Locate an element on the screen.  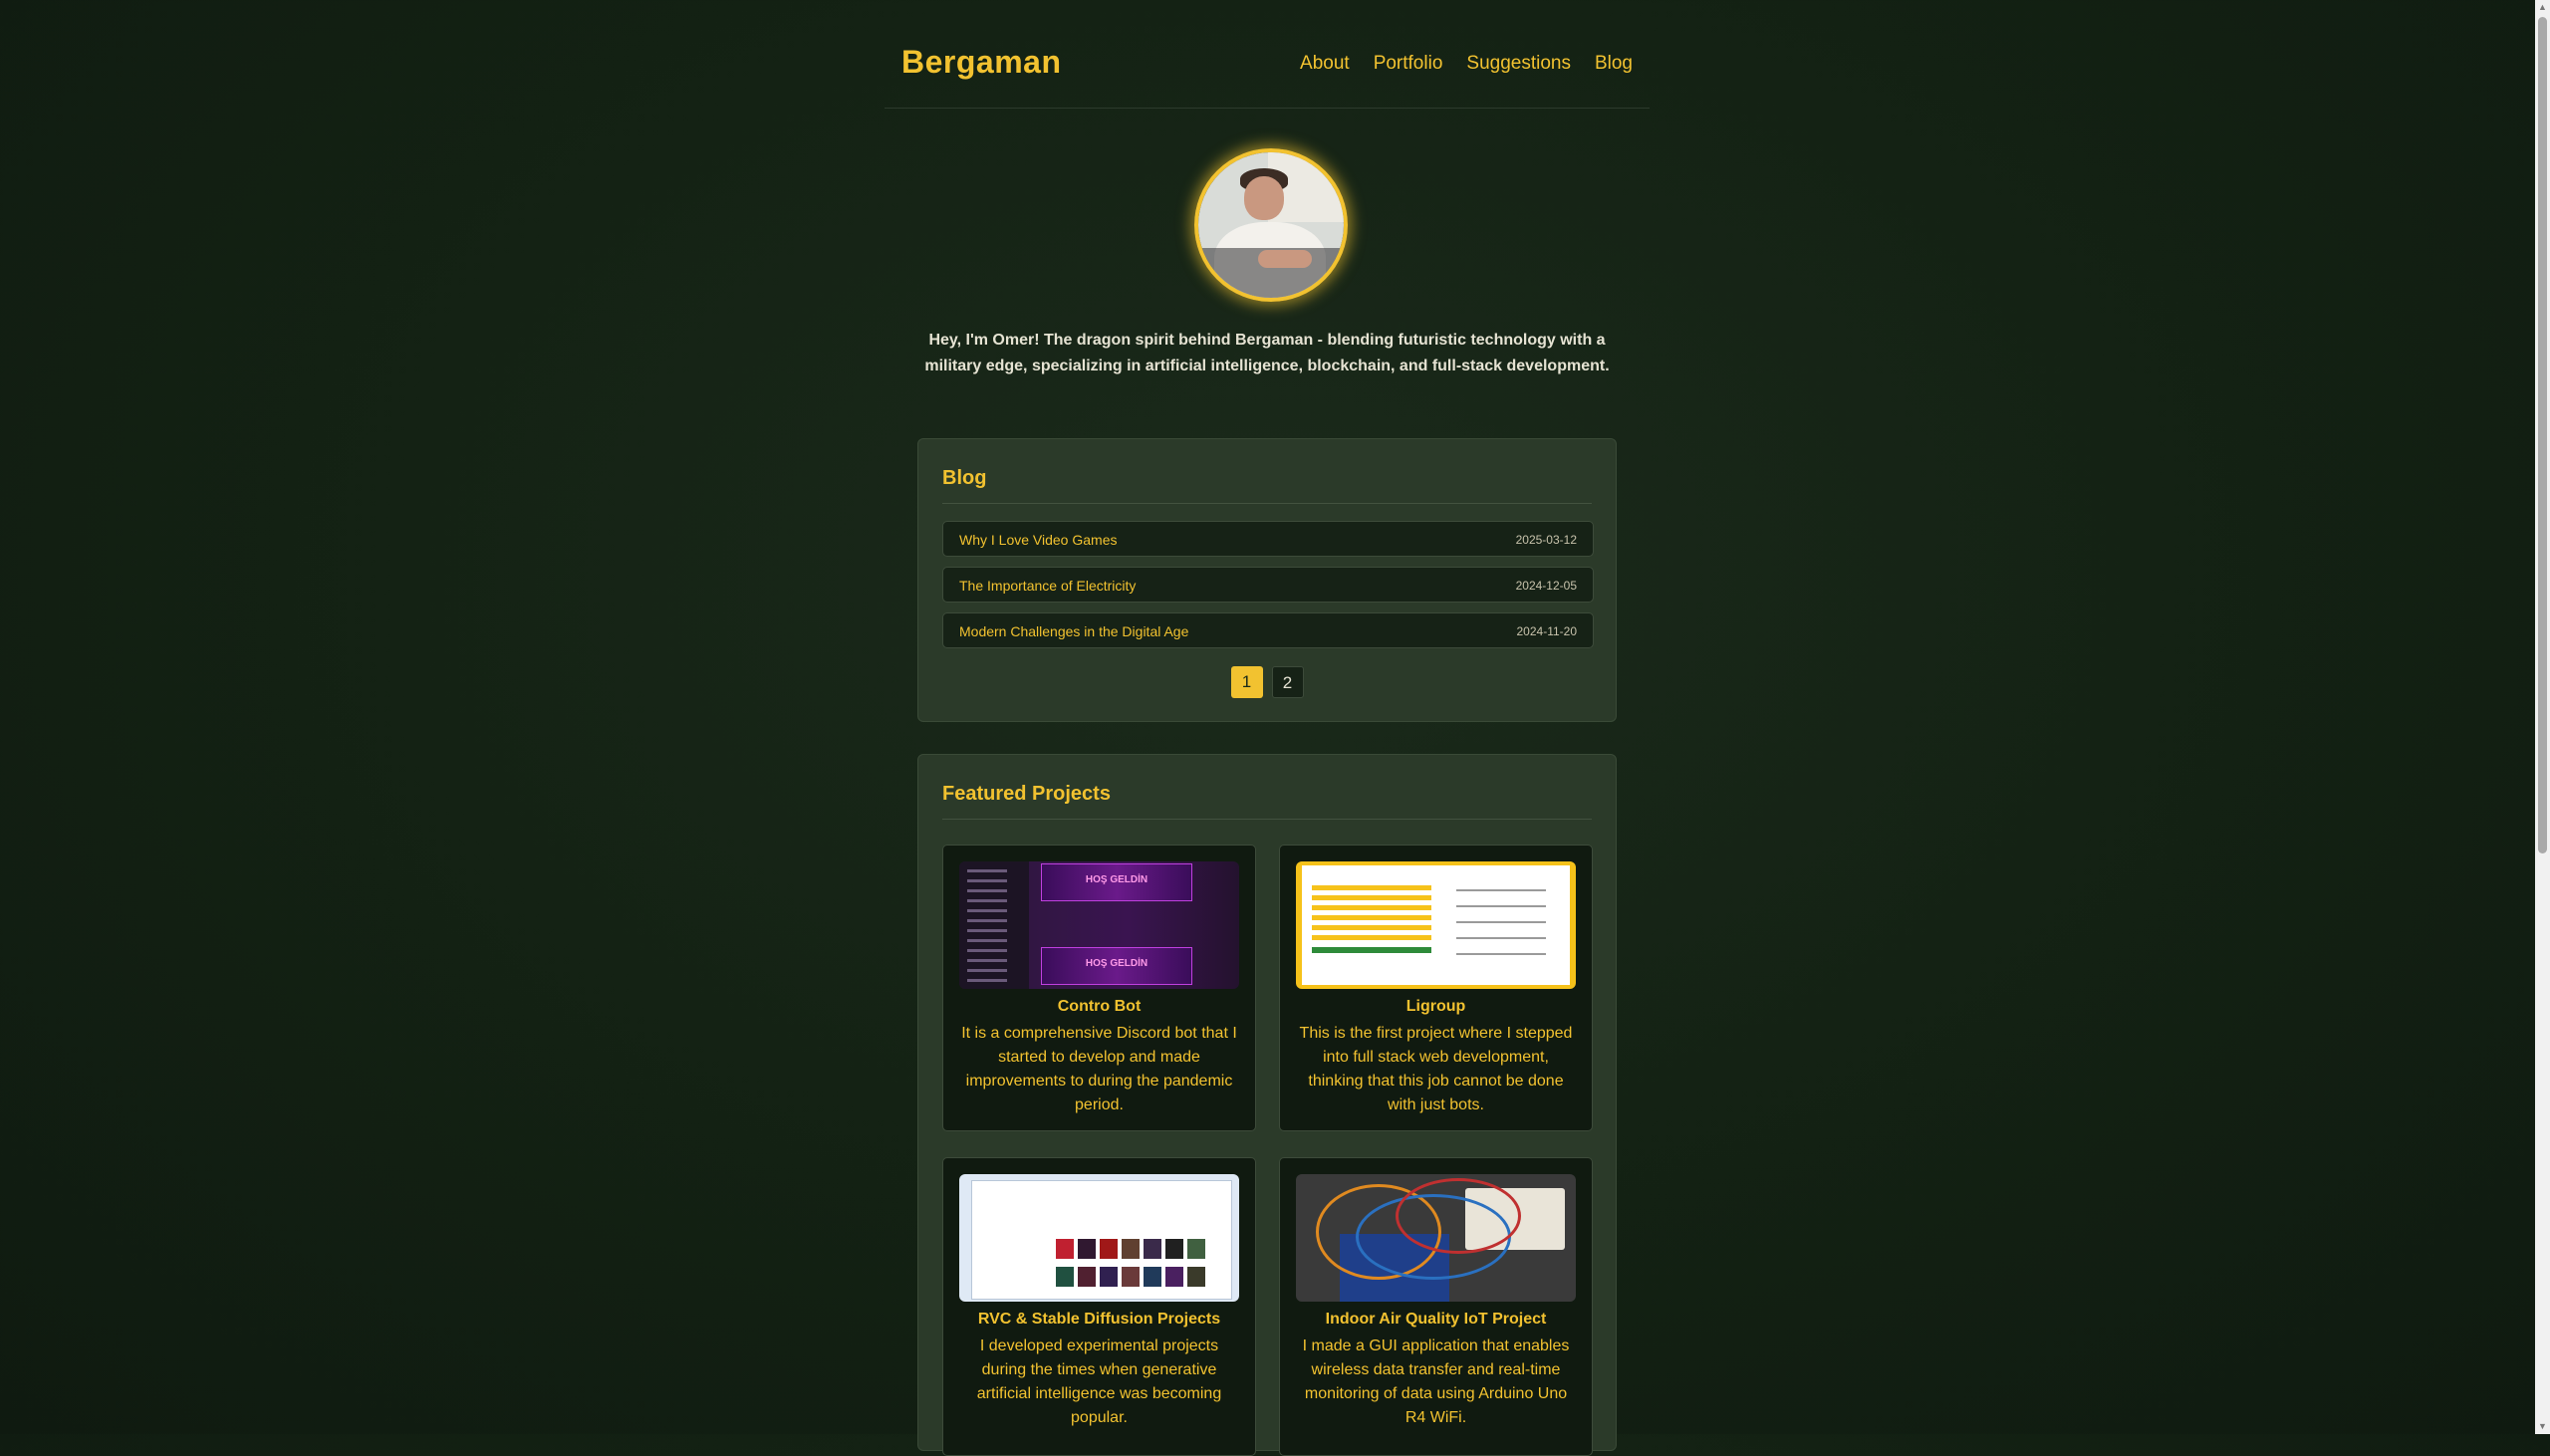
page-1-button: 1 is located at coordinates (1246, 682).